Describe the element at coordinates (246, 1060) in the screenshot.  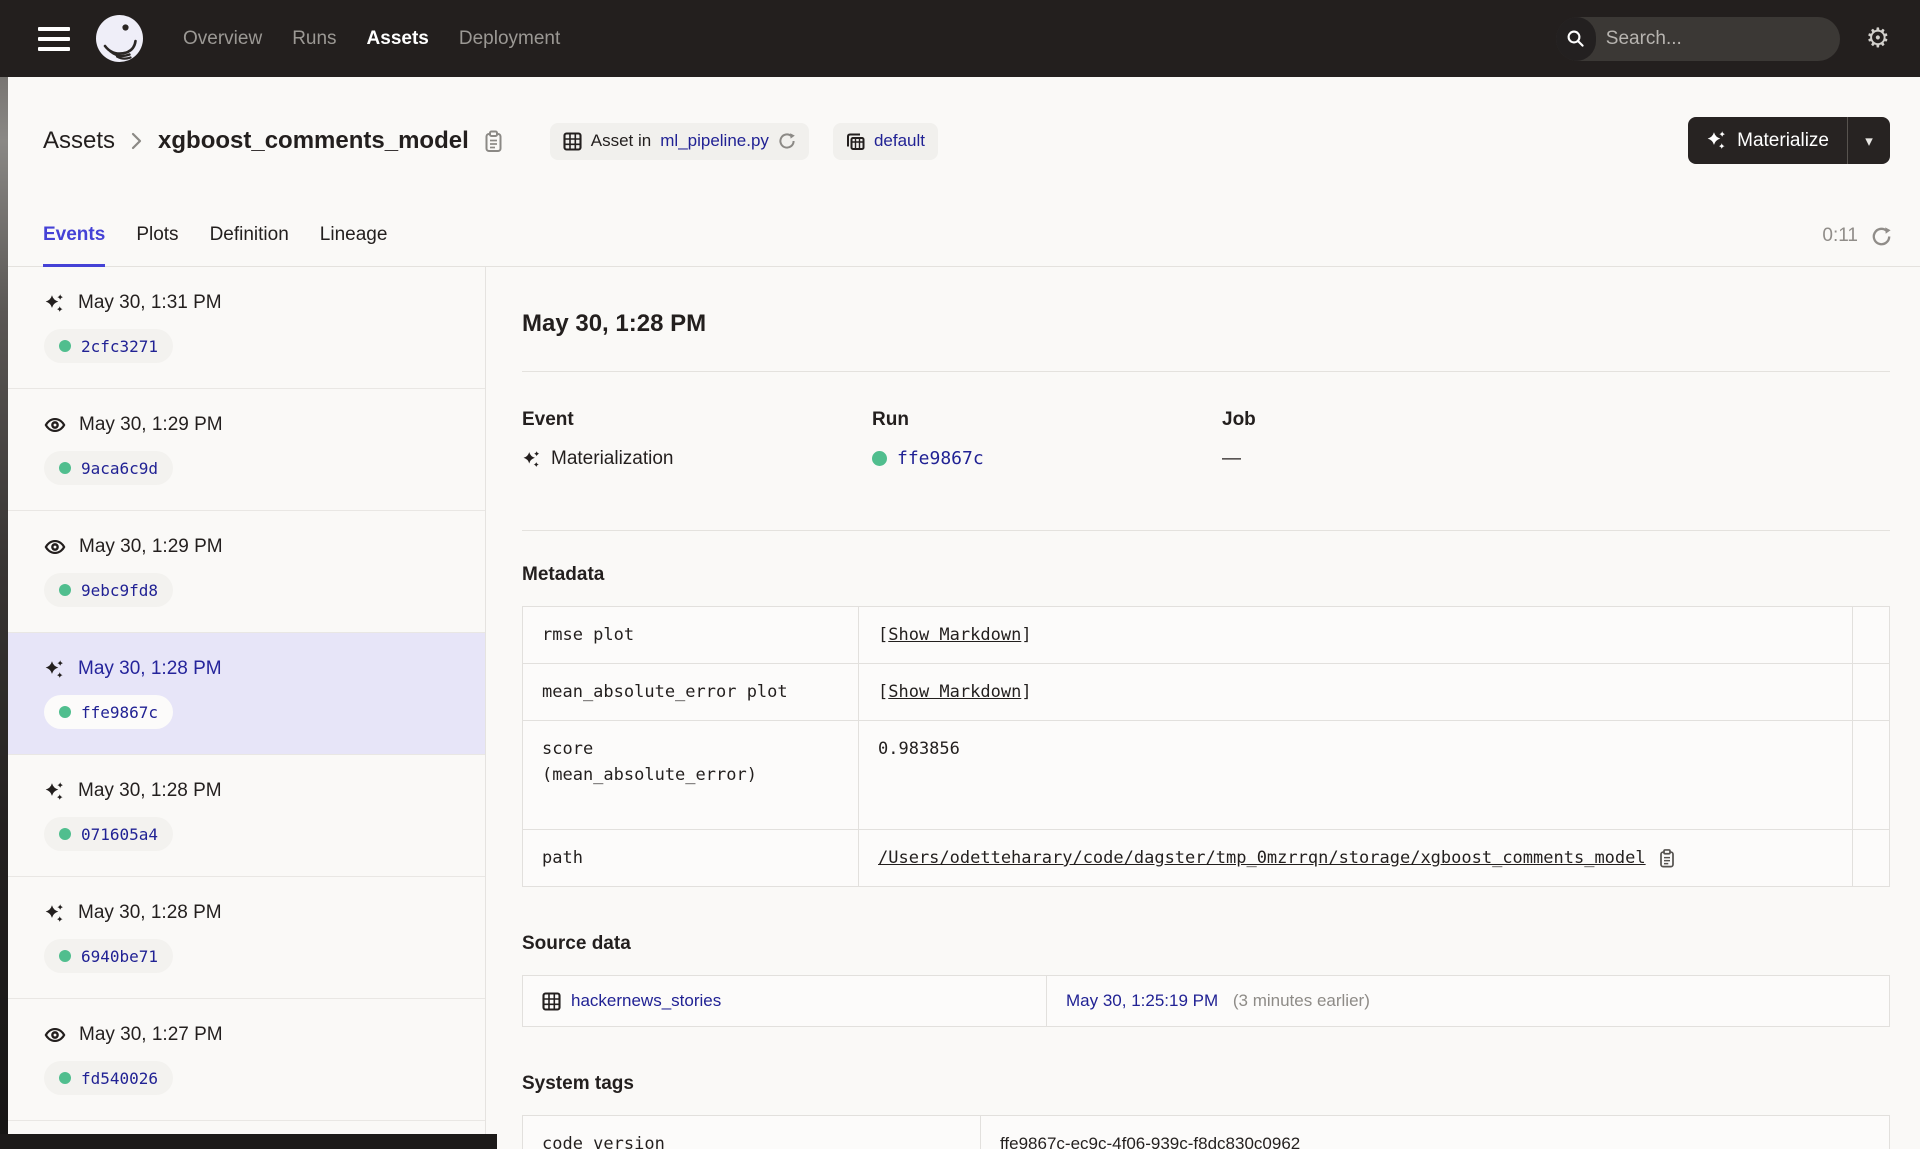
I see `event-list-item: May 30, 1:27 PM fd540026` at that location.